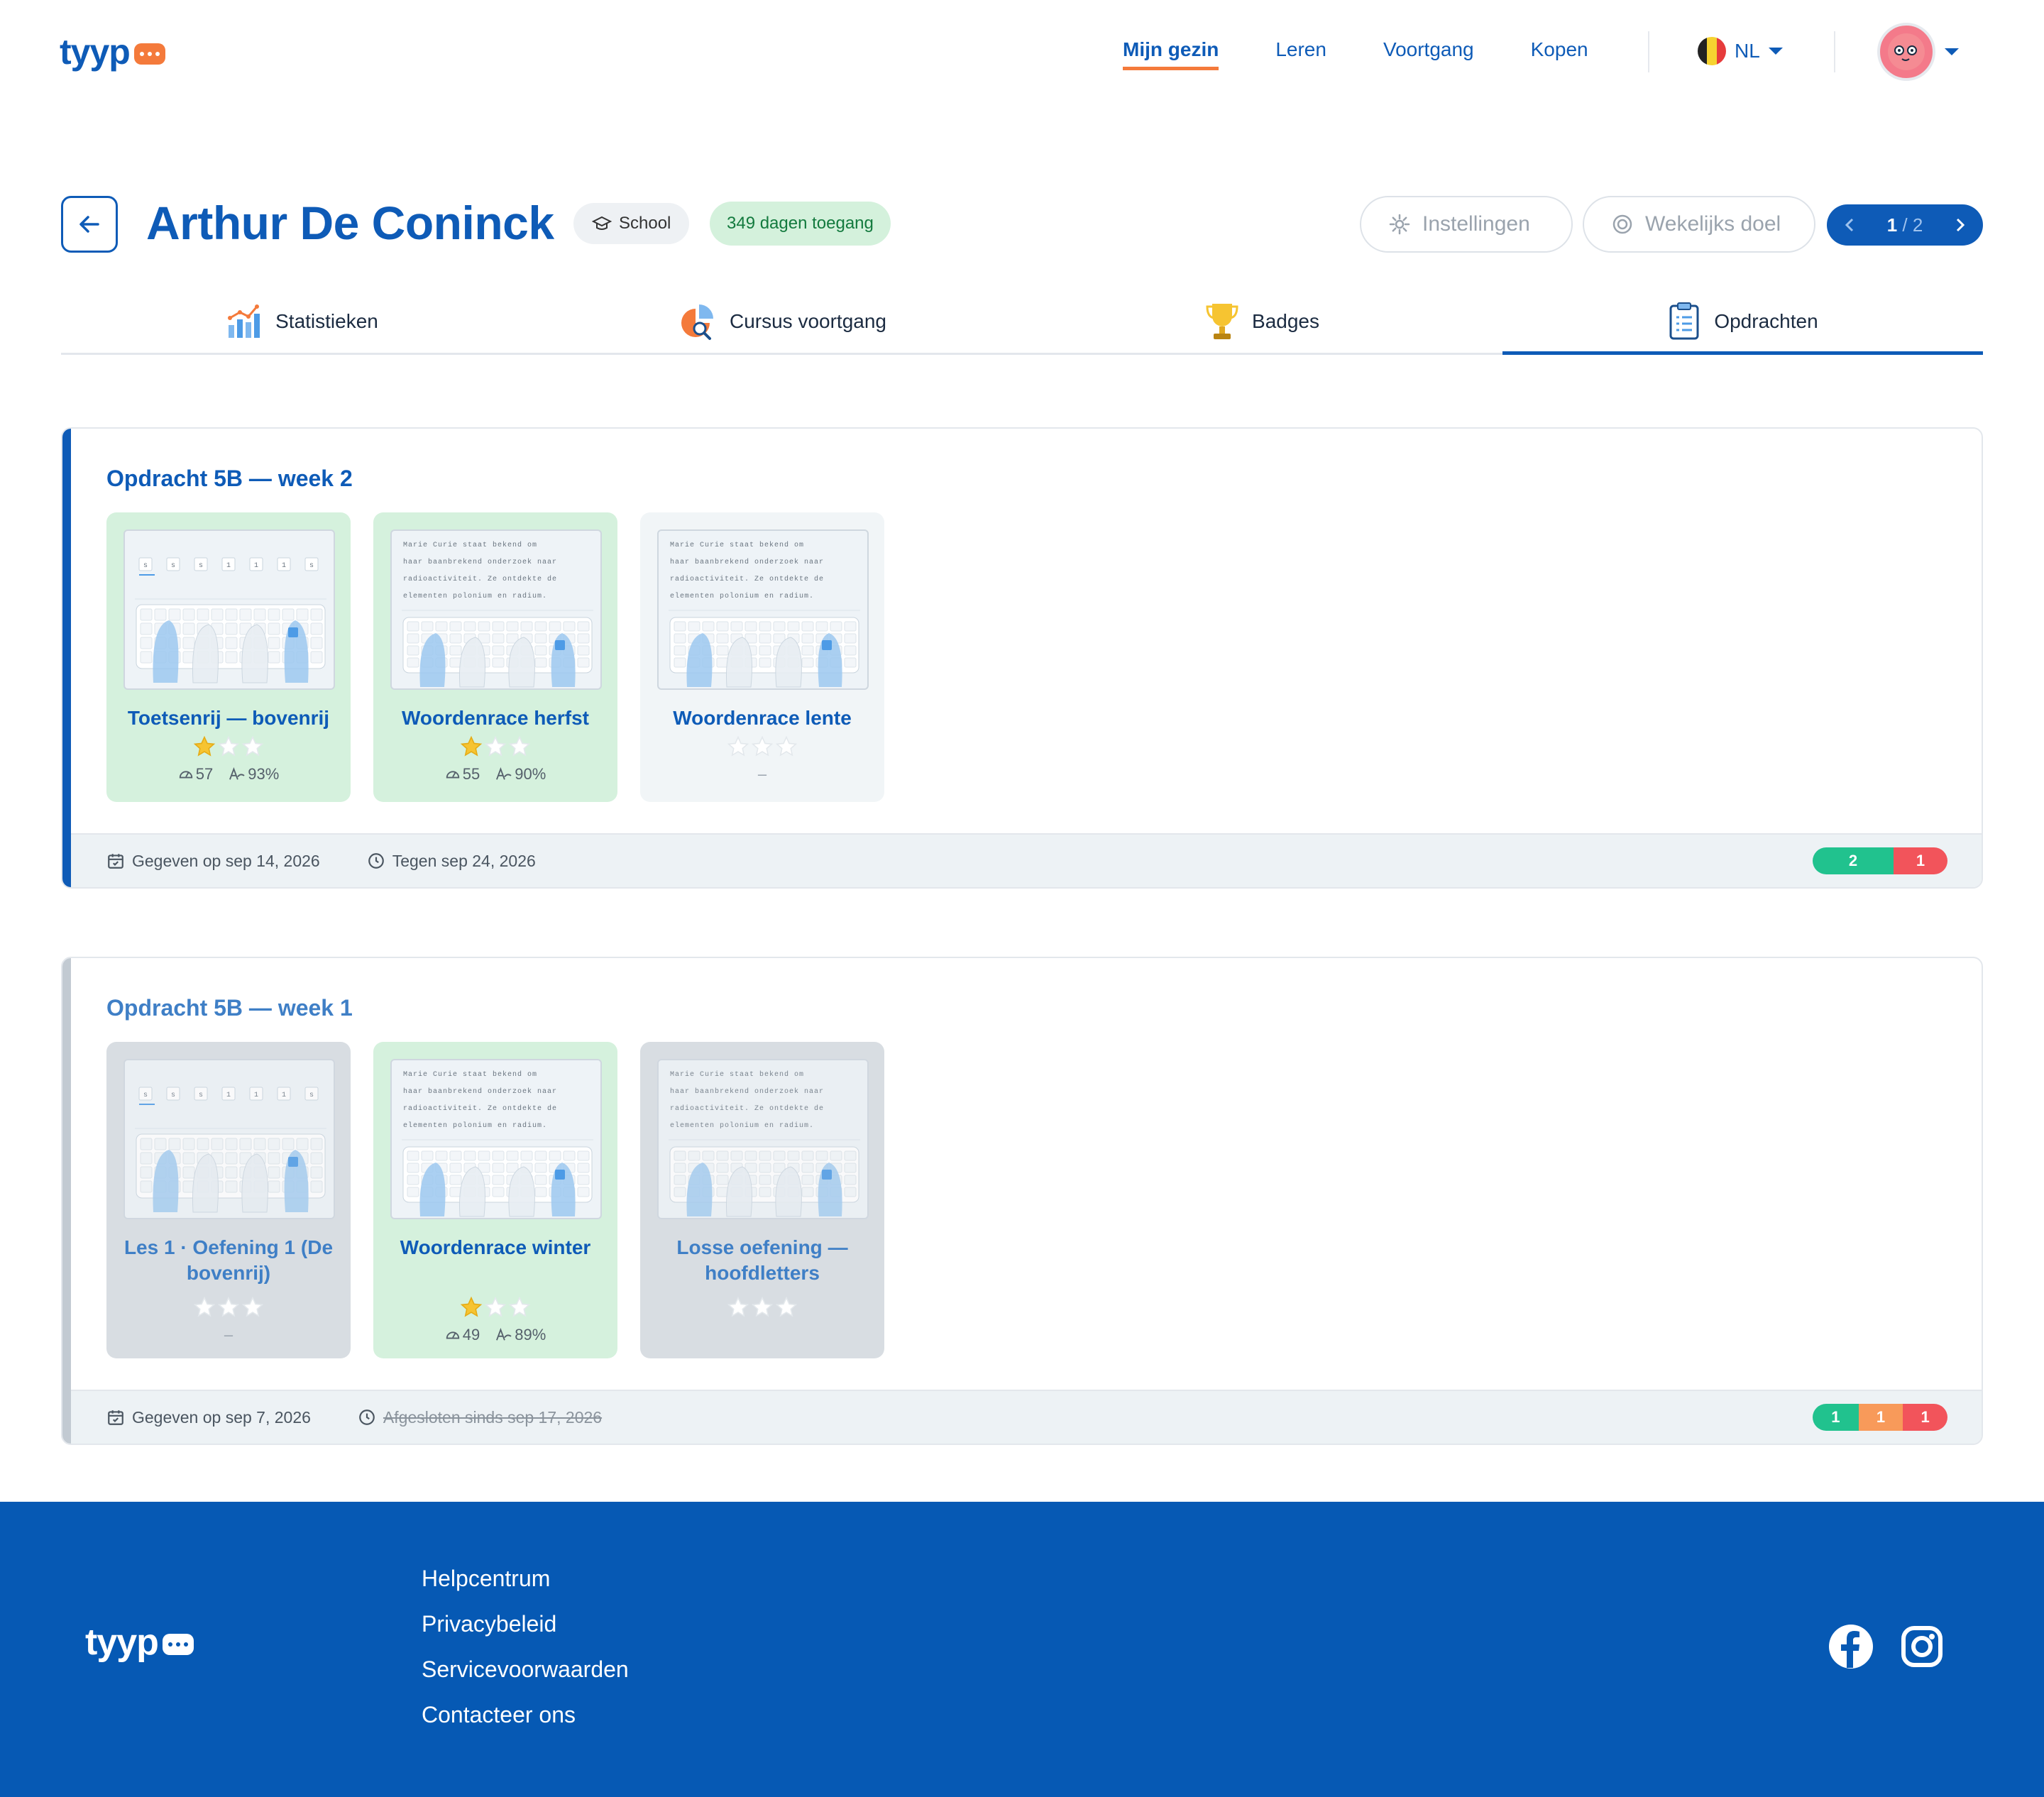 The height and width of the screenshot is (1797, 2044). I want to click on tab-statistieken: Statistieken, so click(301, 321).